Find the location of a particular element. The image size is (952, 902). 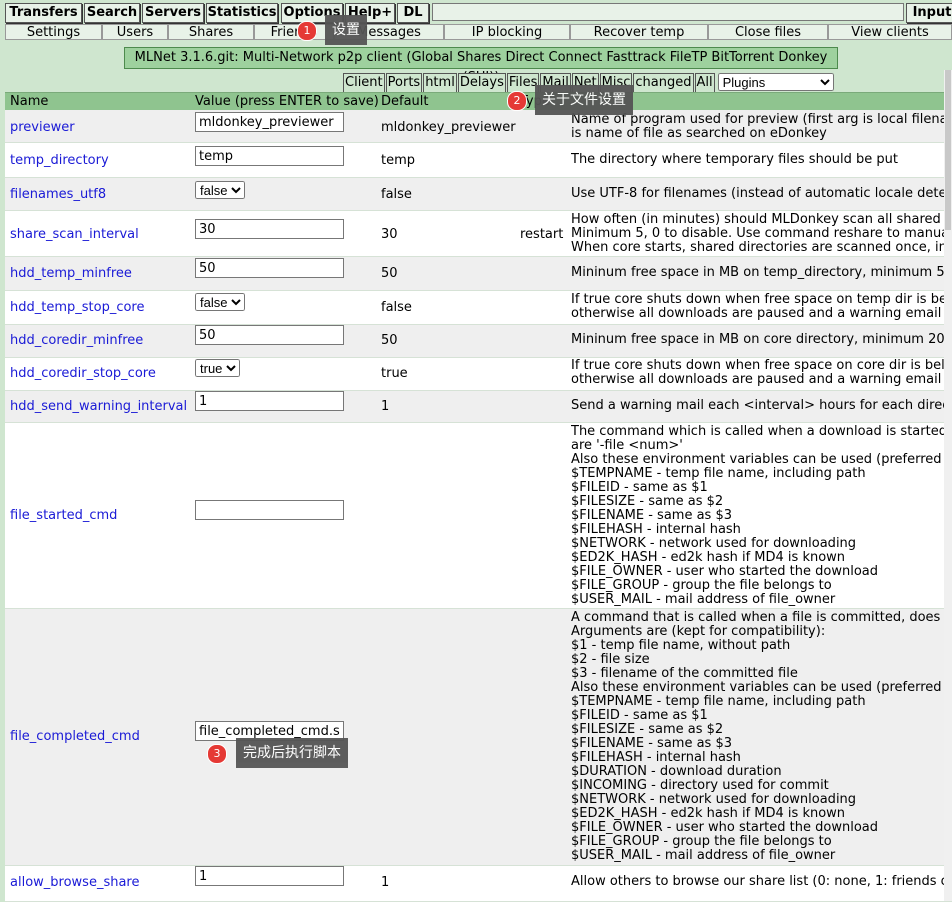

category-html: html is located at coordinates (440, 83).